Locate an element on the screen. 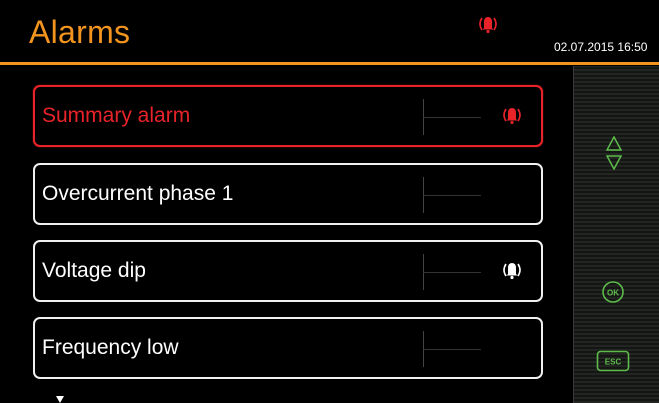 This screenshot has width=659, height=403. alarm-item-frequency-low: Frequency low is located at coordinates (288, 348).